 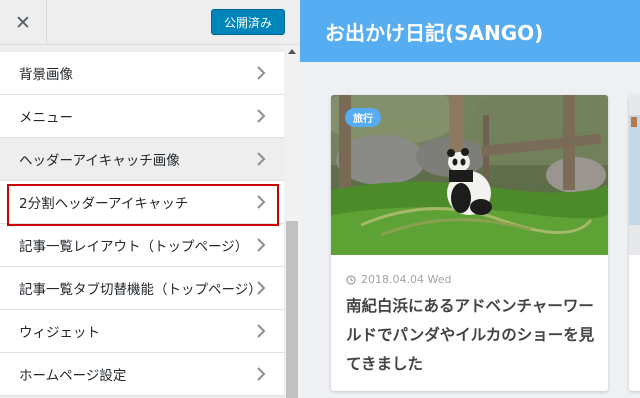 What do you see at coordinates (248, 22) in the screenshot?
I see `publish-button: 公開済み` at bounding box center [248, 22].